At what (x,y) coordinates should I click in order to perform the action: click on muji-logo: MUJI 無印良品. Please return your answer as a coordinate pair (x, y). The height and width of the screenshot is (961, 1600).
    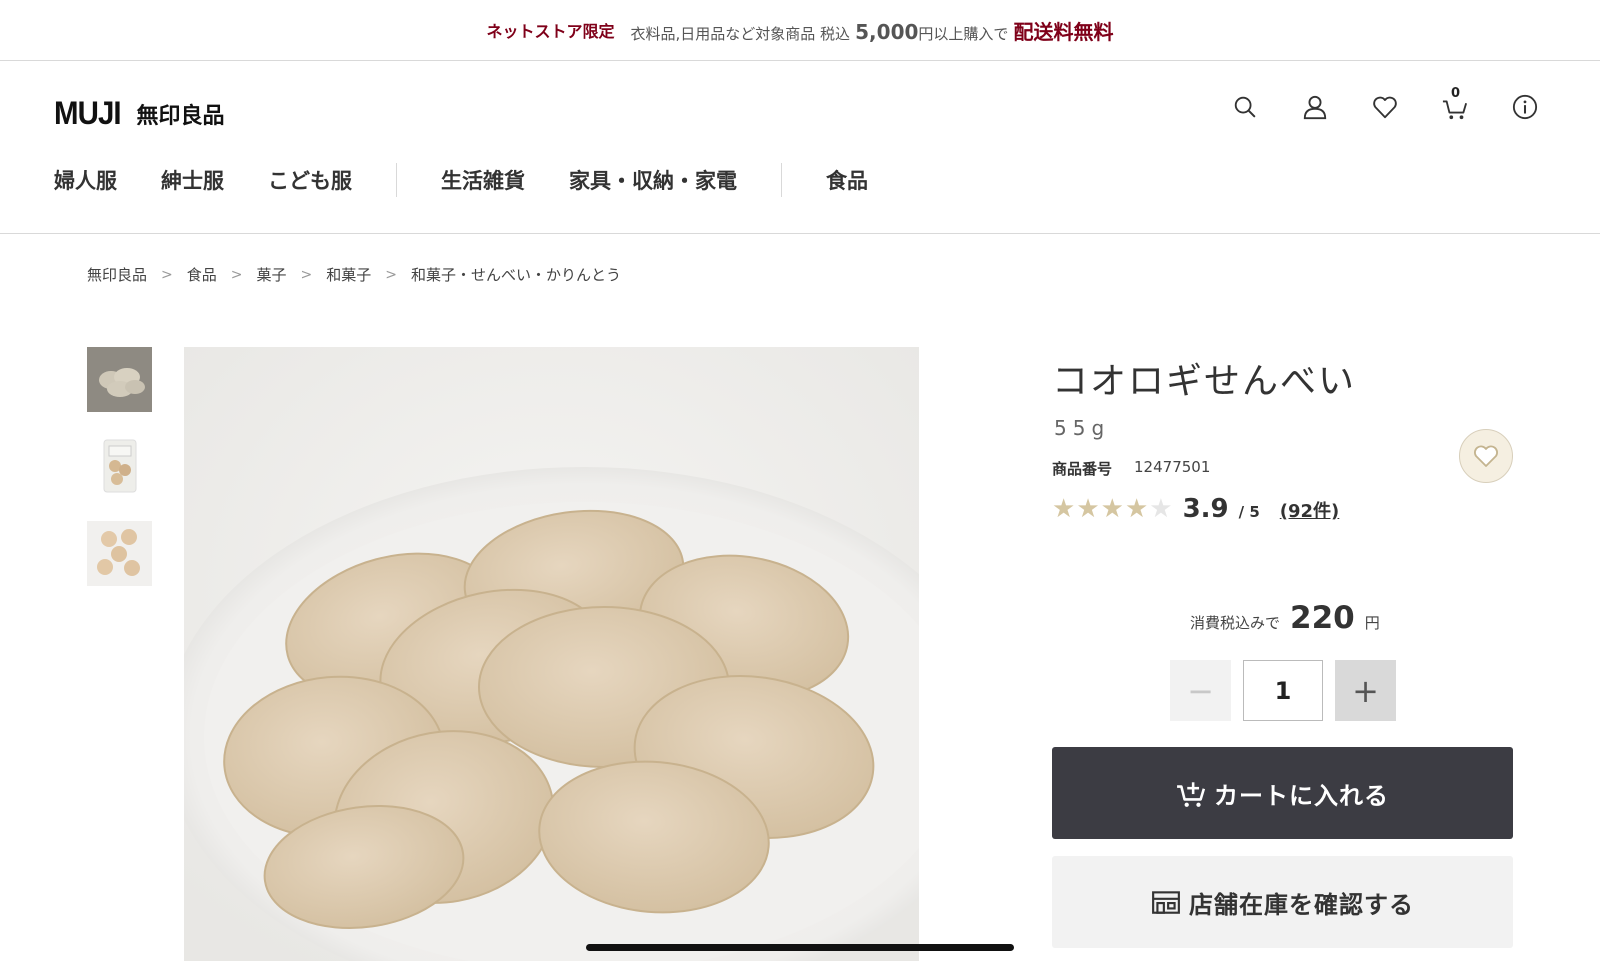
    Looking at the image, I should click on (139, 113).